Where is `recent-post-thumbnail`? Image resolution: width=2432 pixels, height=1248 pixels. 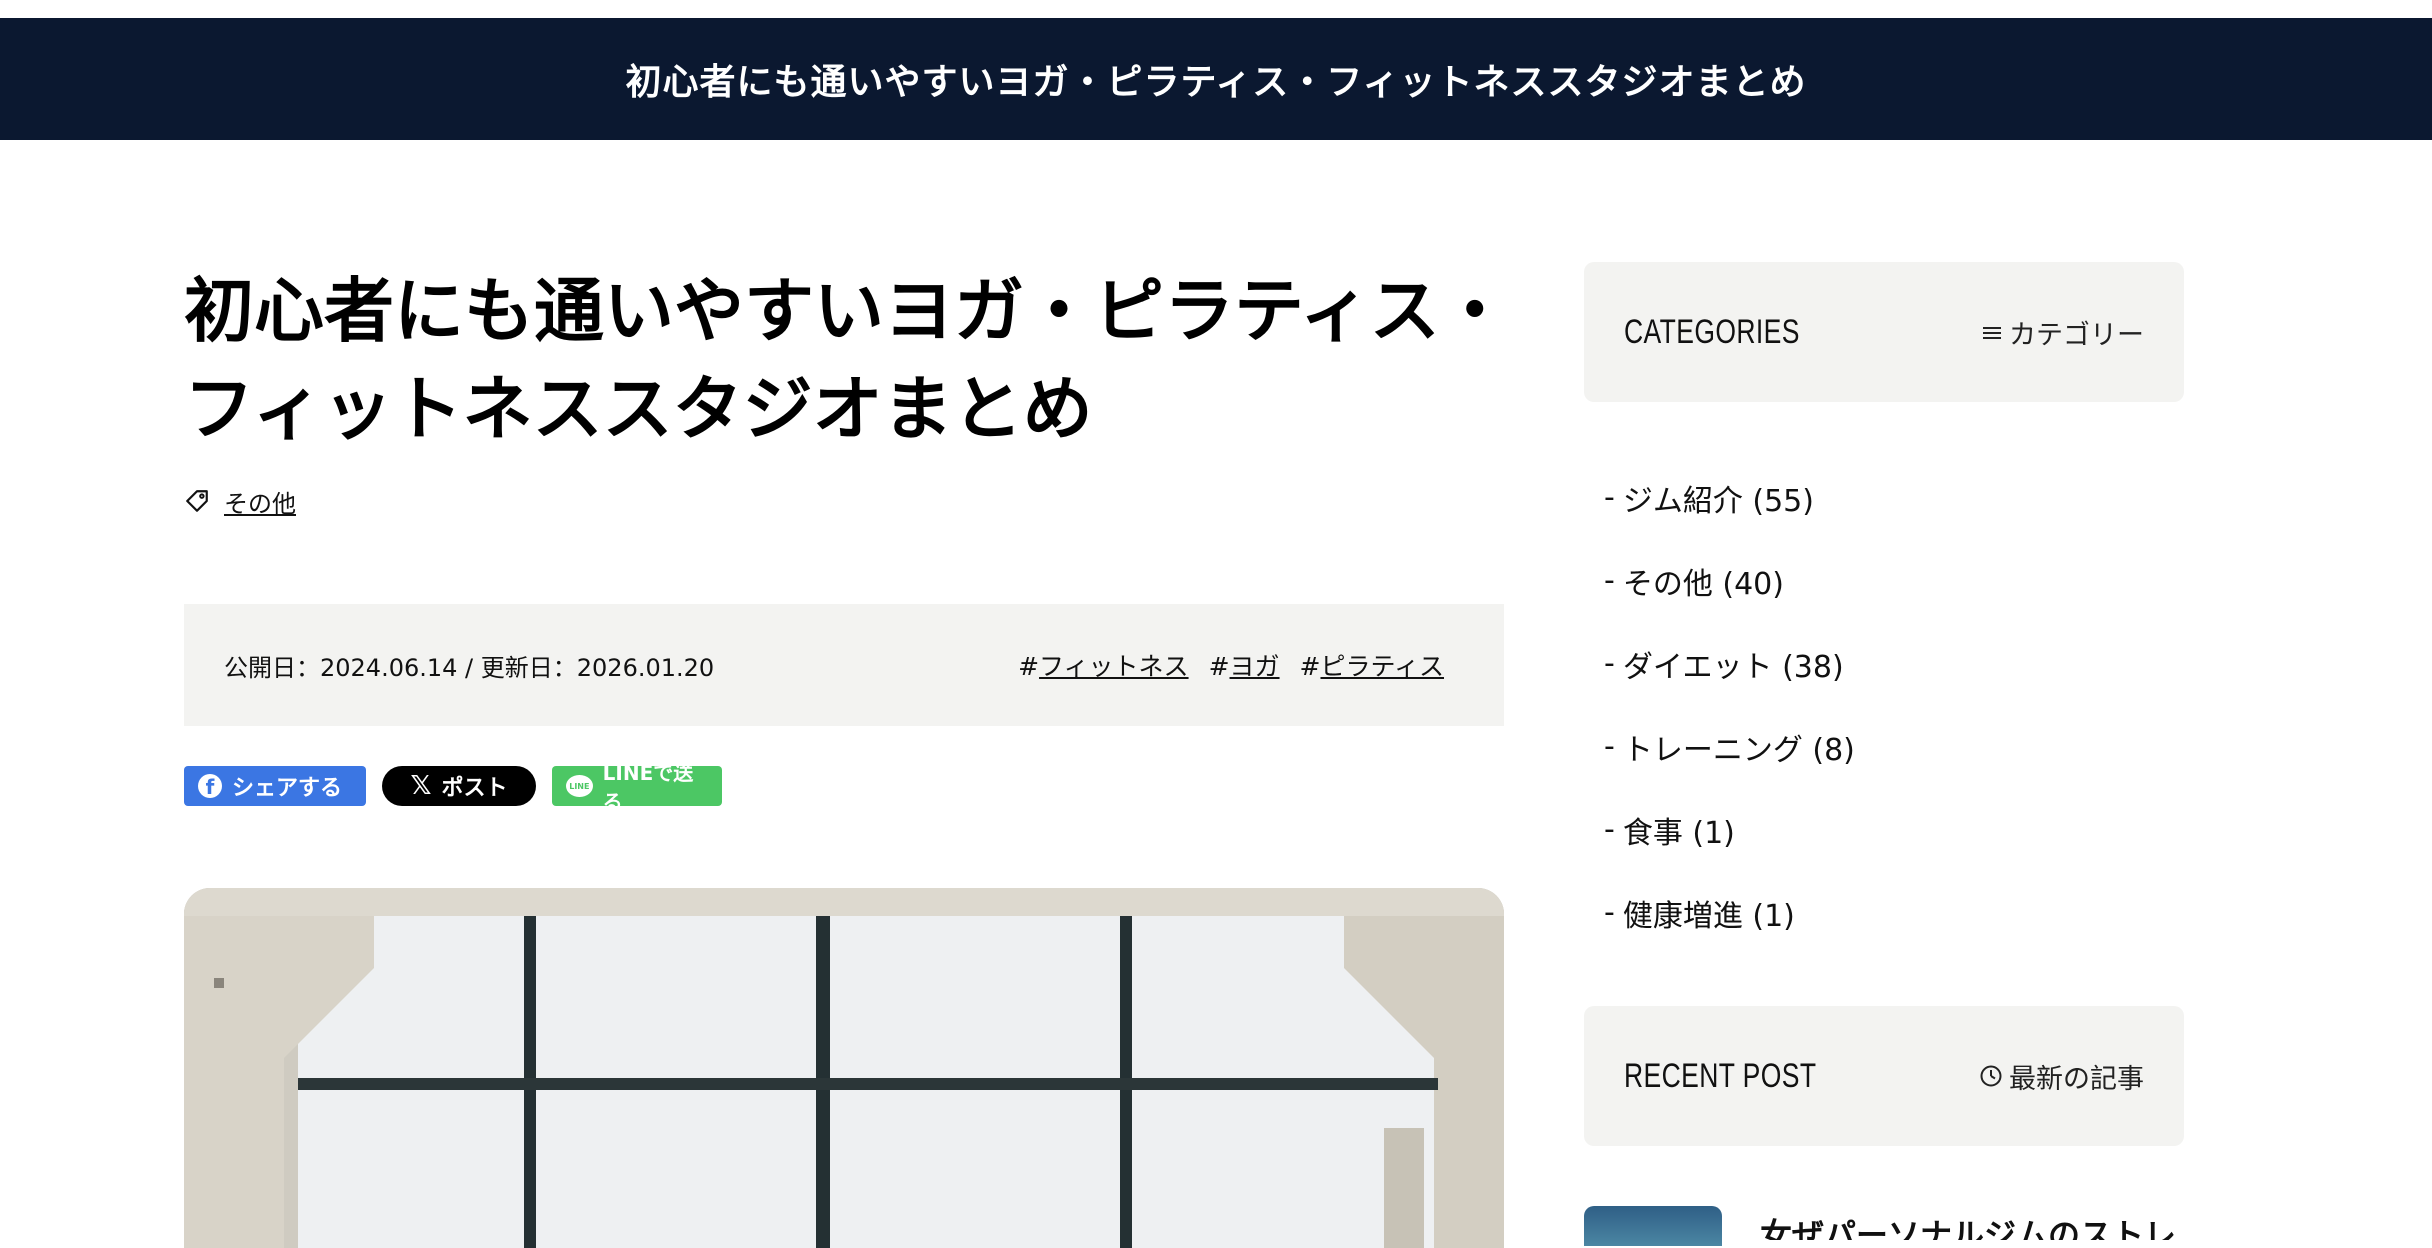
recent-post-thumbnail is located at coordinates (1653, 1226).